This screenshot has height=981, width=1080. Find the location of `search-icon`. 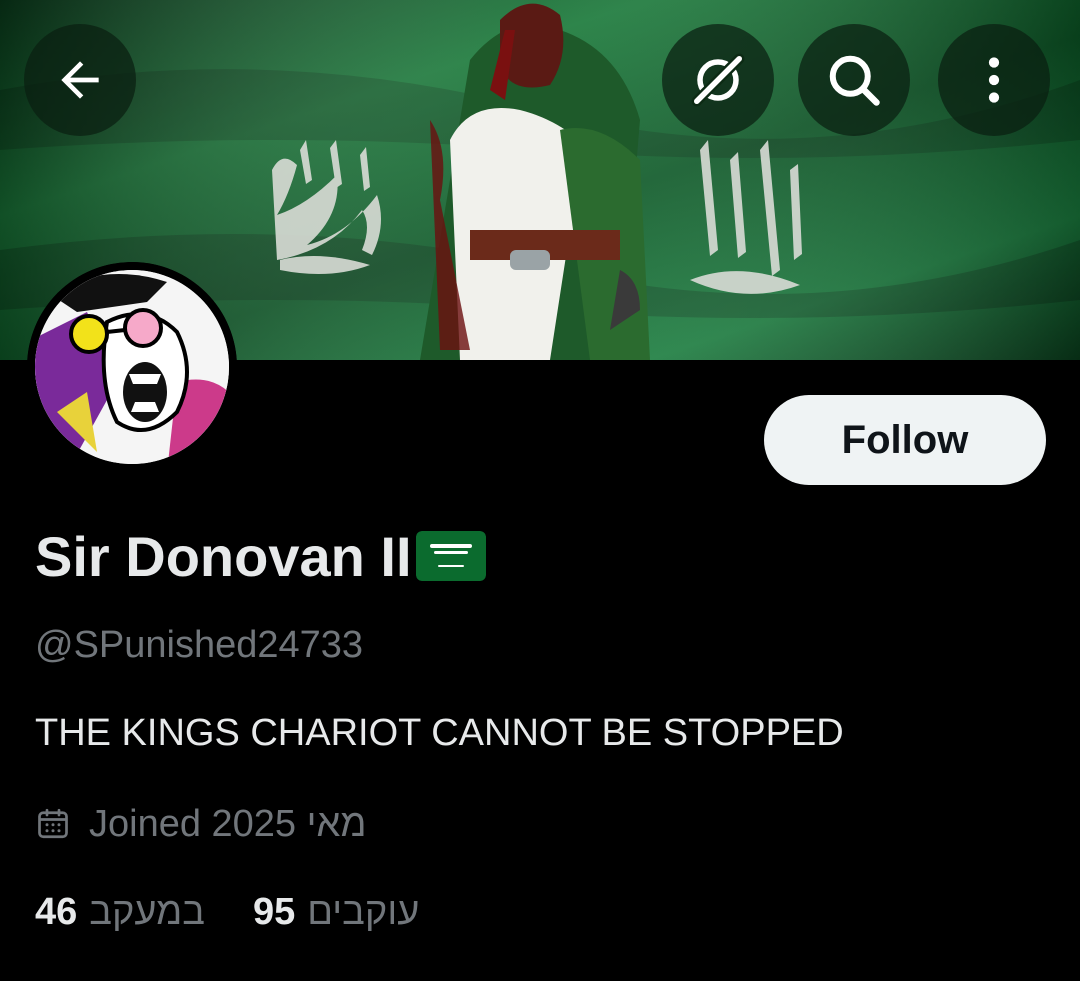

search-icon is located at coordinates (854, 80).